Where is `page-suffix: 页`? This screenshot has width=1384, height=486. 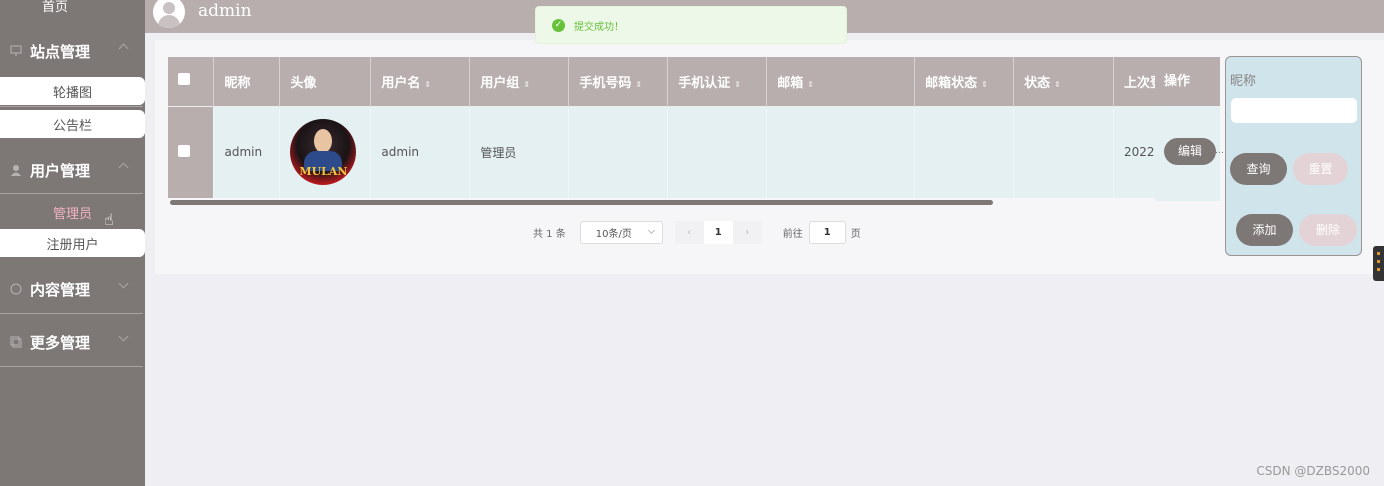 page-suffix: 页 is located at coordinates (855, 234).